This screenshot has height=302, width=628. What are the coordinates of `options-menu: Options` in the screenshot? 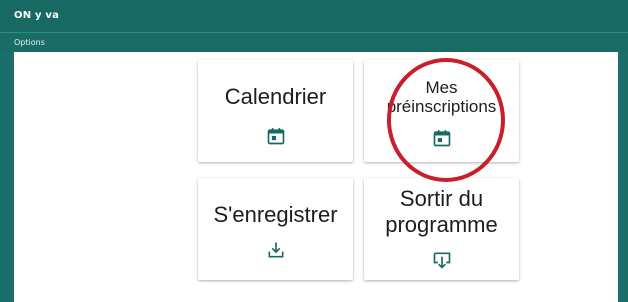 It's located at (29, 42).